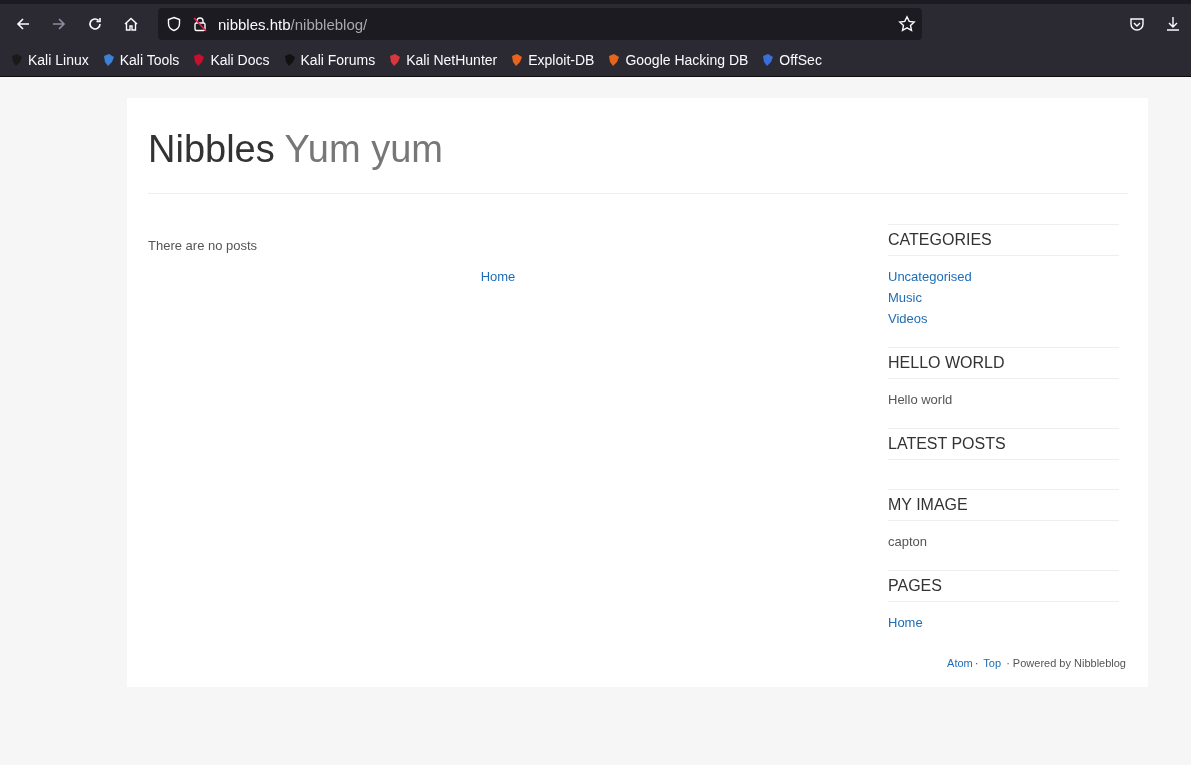 Image resolution: width=1191 pixels, height=765 pixels. Describe the element at coordinates (231, 60) in the screenshot. I see `bookmark-link: Kali Docs` at that location.